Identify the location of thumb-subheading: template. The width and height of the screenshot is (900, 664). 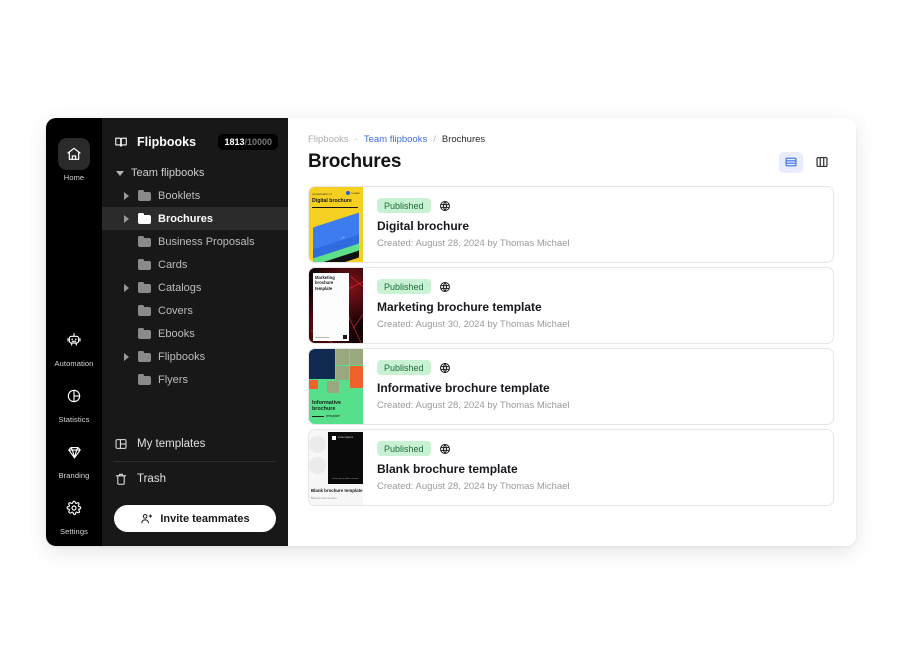
(326, 416).